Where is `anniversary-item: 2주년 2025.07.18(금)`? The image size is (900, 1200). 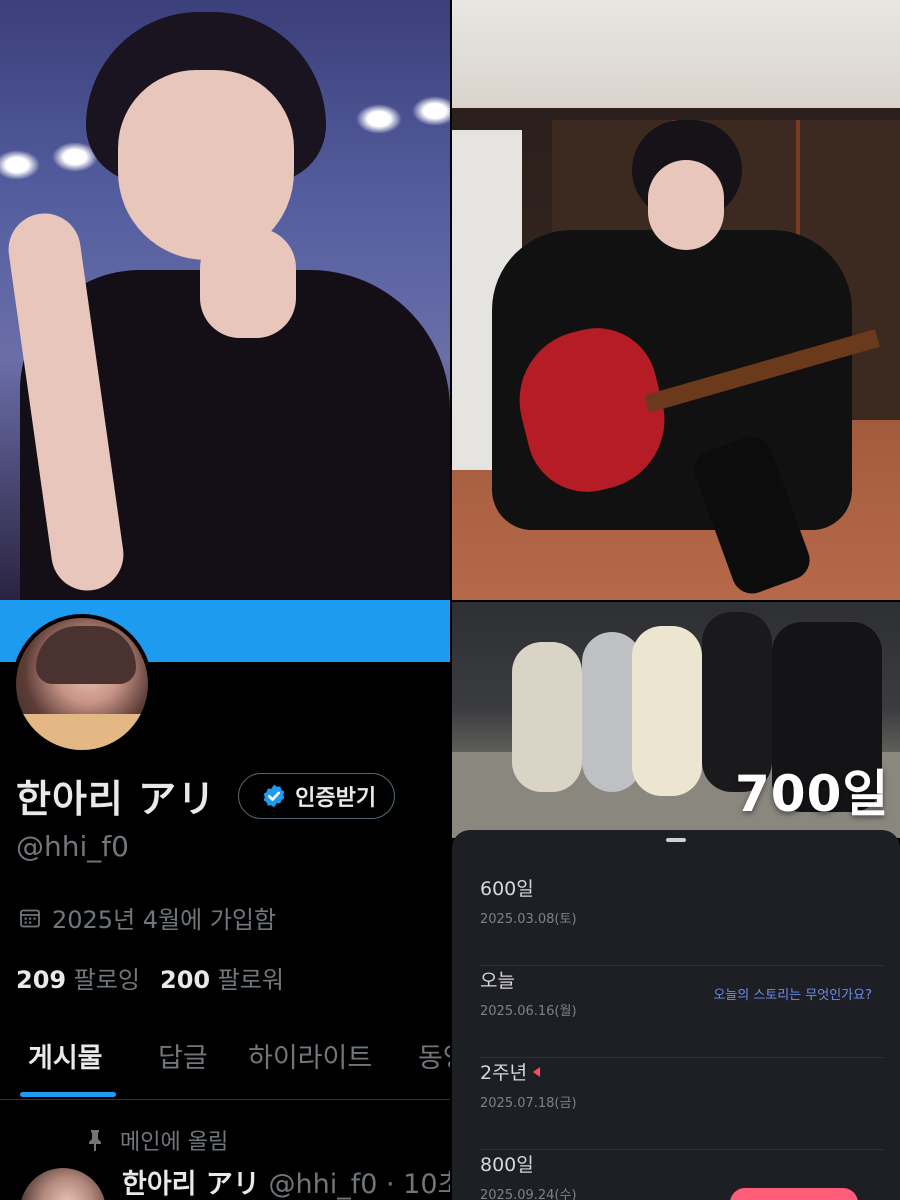 anniversary-item: 2주년 2025.07.18(금) is located at coordinates (682, 1104).